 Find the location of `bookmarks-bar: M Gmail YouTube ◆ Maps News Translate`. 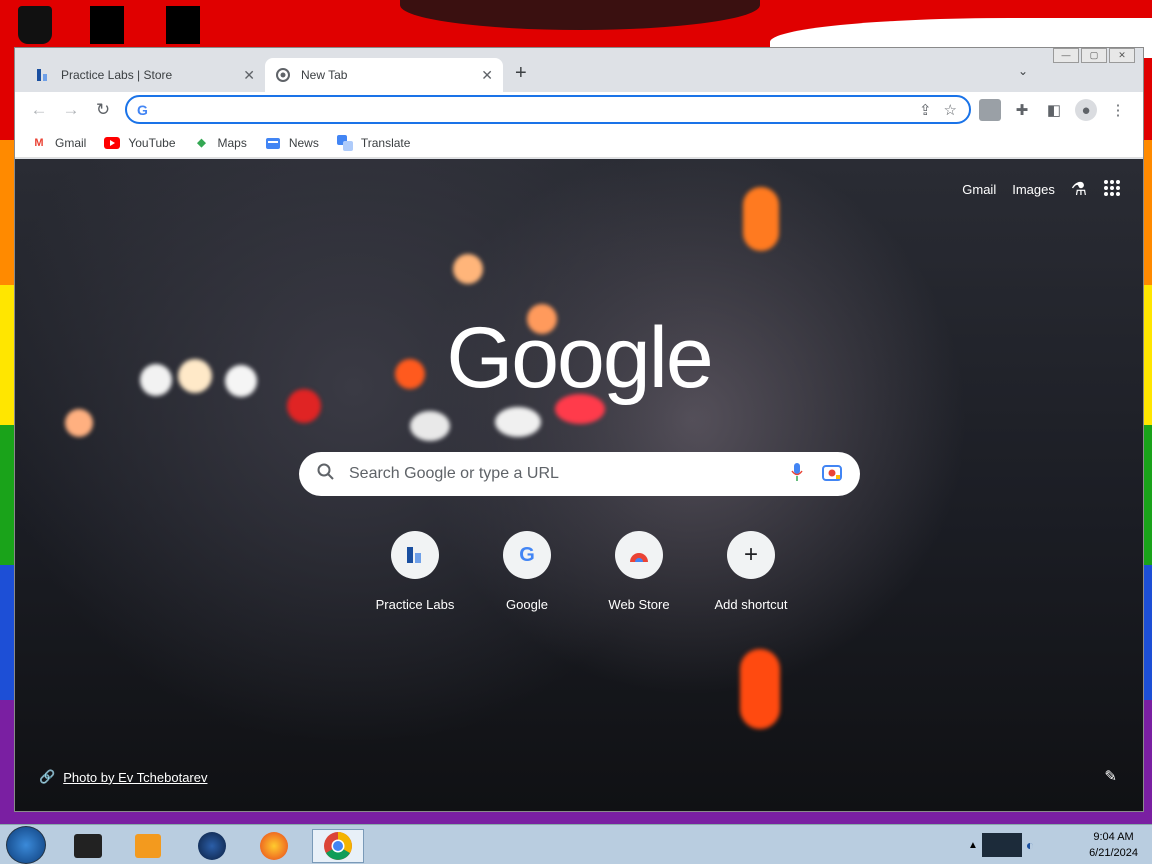

bookmarks-bar: M Gmail YouTube ◆ Maps News Translate is located at coordinates (579, 143).